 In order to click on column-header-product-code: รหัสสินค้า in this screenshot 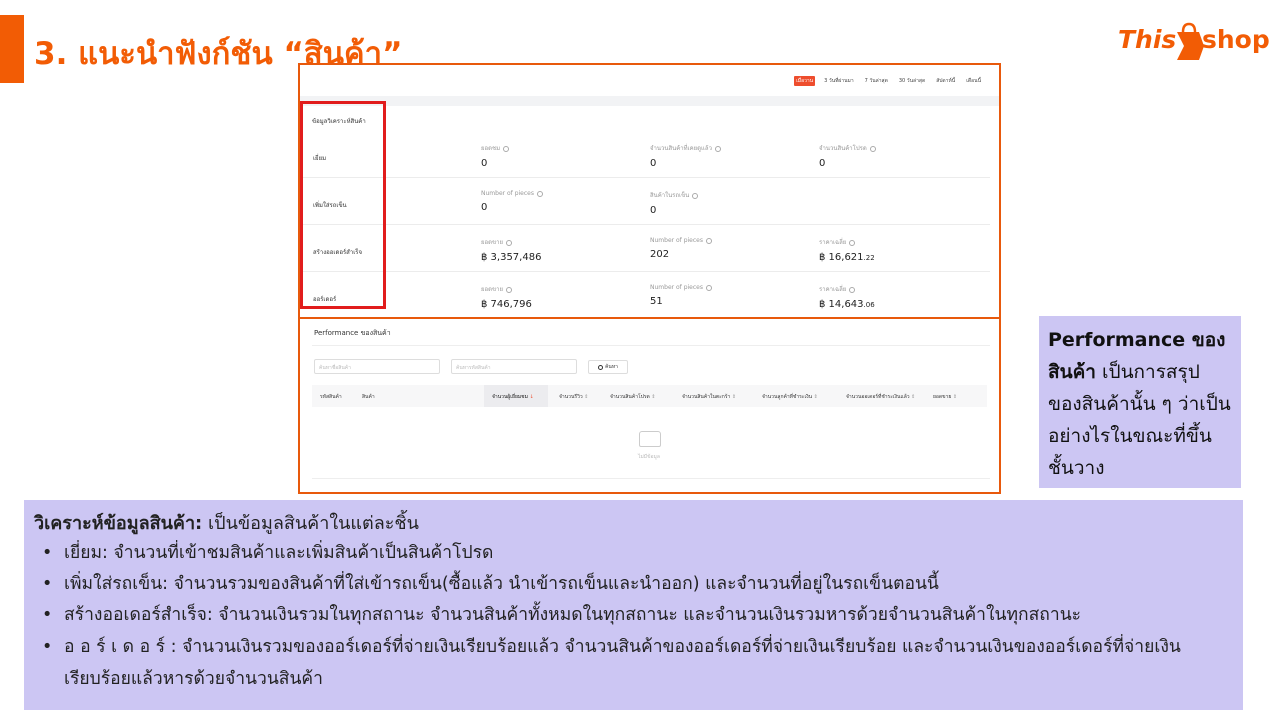, I will do `click(331, 397)`.